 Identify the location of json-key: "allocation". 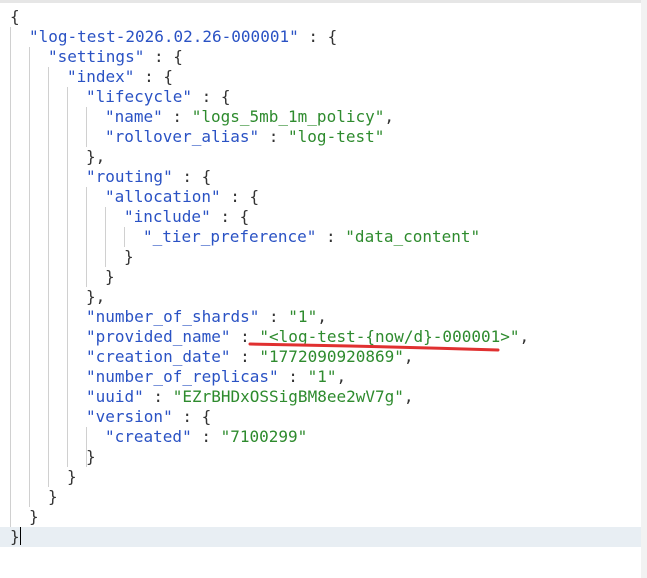
(163, 196).